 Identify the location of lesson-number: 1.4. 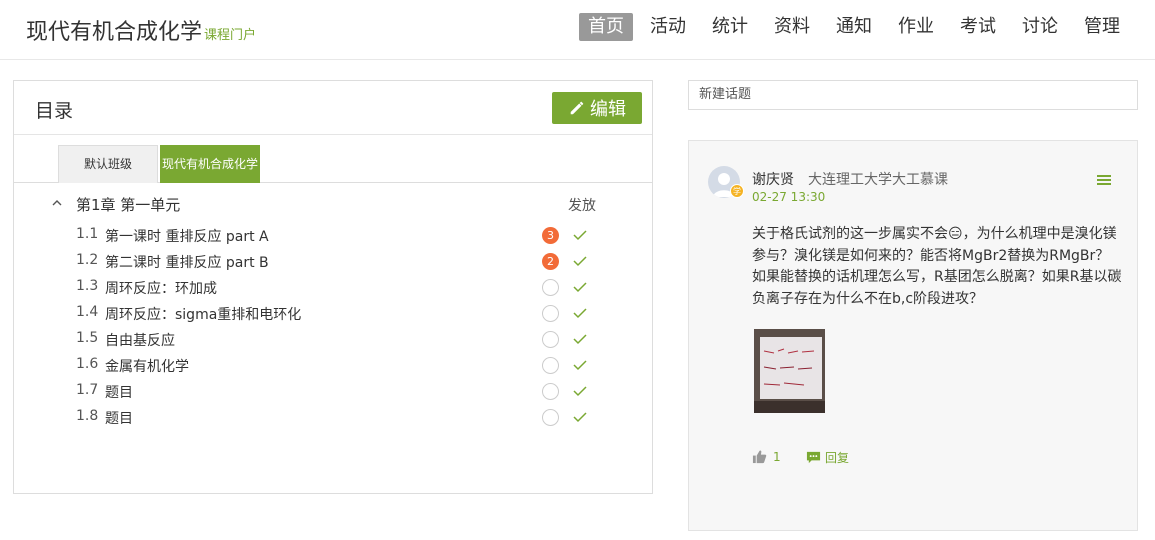
(87, 312).